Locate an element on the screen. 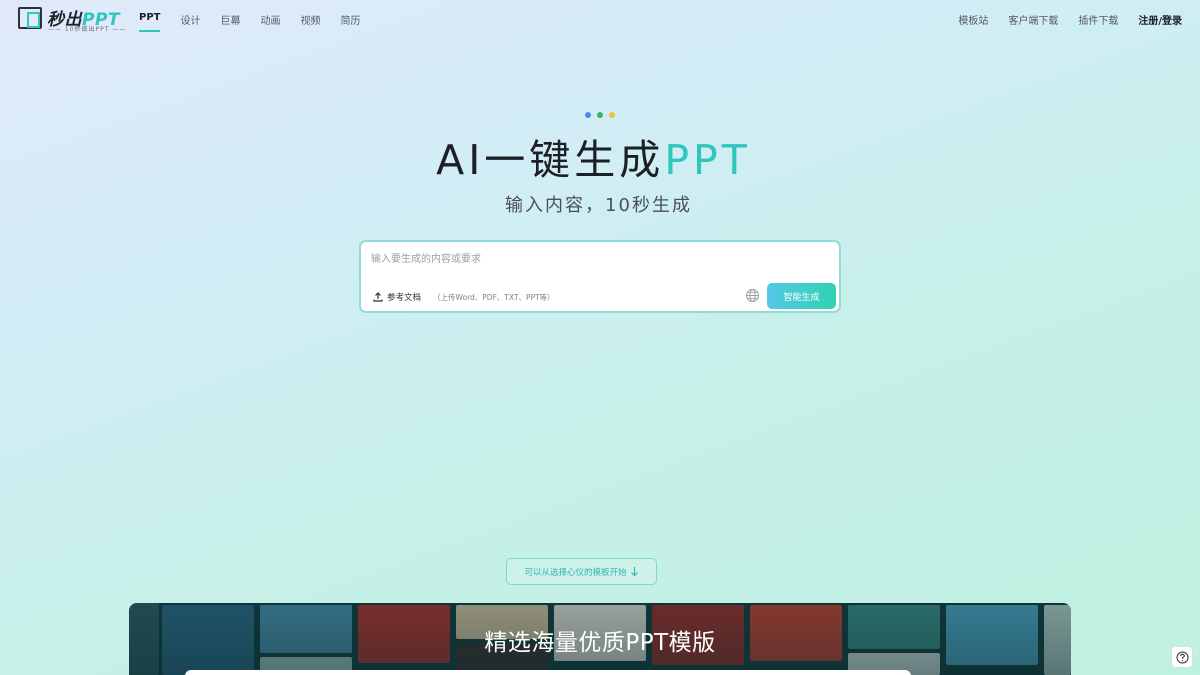 Image resolution: width=1200 pixels, height=675 pixels. login-register-link: 注册/登录 is located at coordinates (1160, 19).